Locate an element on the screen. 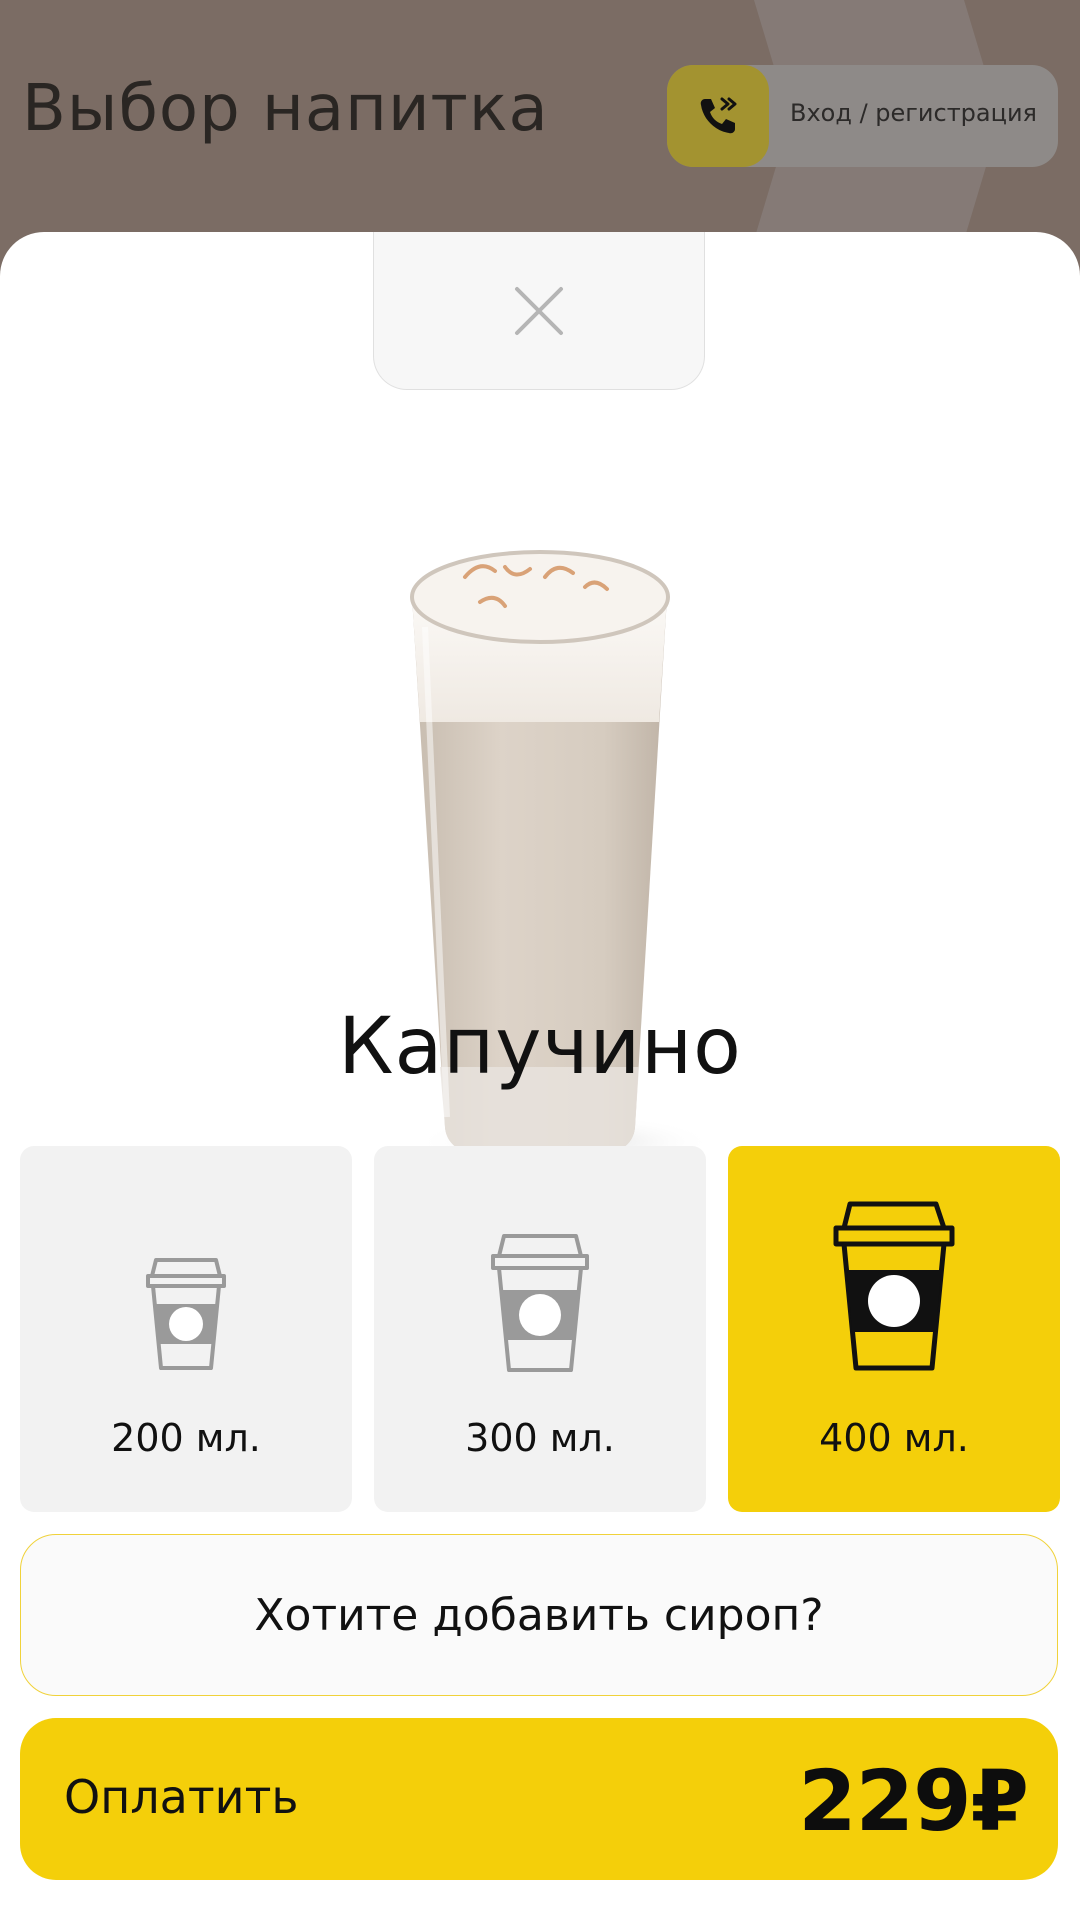 This screenshot has height=1932, width=1080. close-icon is located at coordinates (539, 310).